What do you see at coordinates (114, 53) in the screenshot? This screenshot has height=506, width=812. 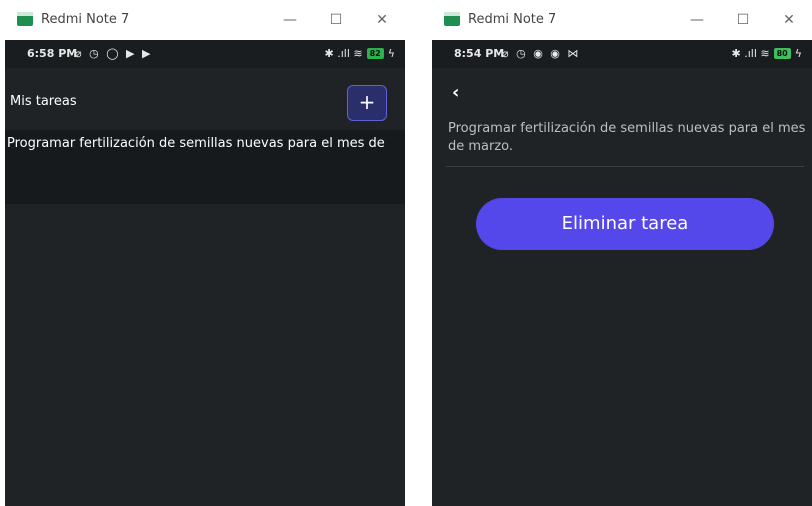 I see `notification-icons: ⌀ ◷ ◯ ▶ ▶` at bounding box center [114, 53].